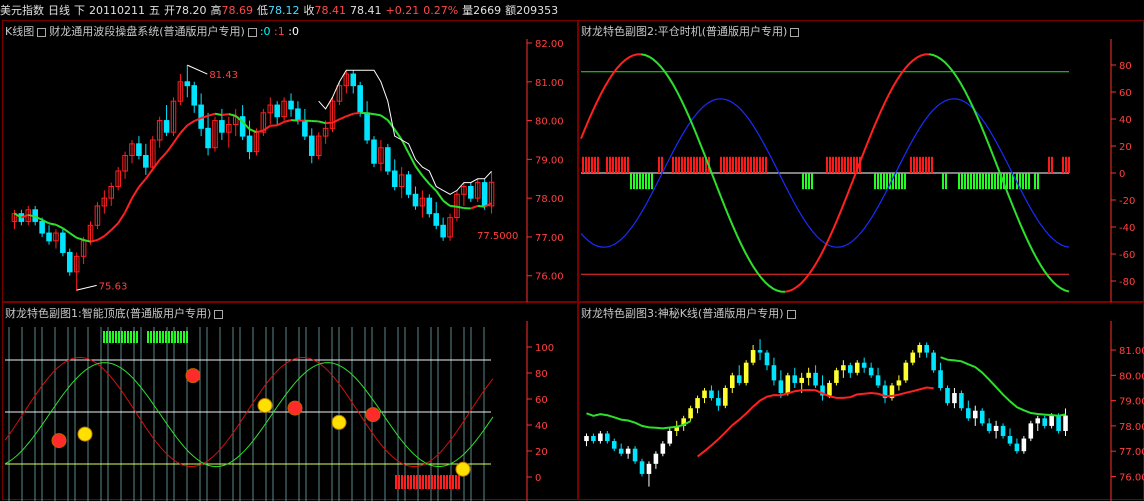 The image size is (1144, 501). I want to click on green-oscillator-line, so click(249, 415).